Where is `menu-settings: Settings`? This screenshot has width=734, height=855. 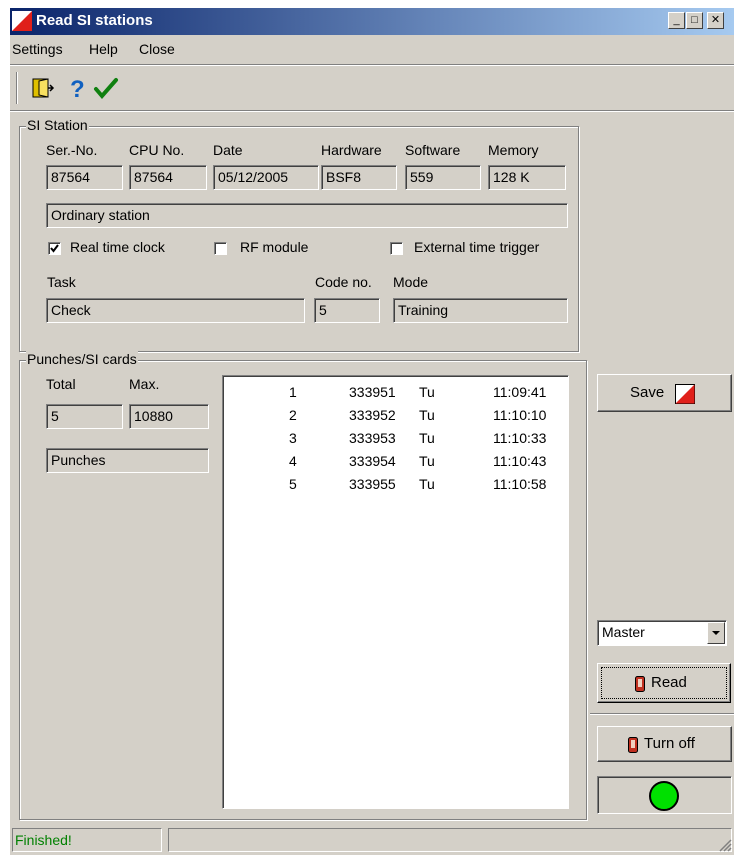 menu-settings: Settings is located at coordinates (37, 49).